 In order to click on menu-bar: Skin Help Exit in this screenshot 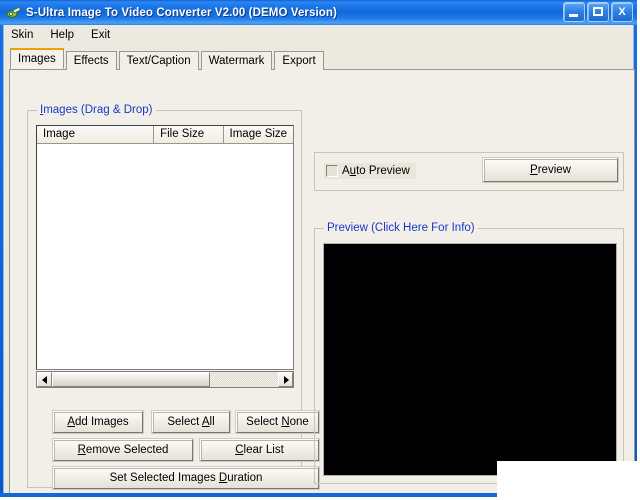, I will do `click(318, 35)`.